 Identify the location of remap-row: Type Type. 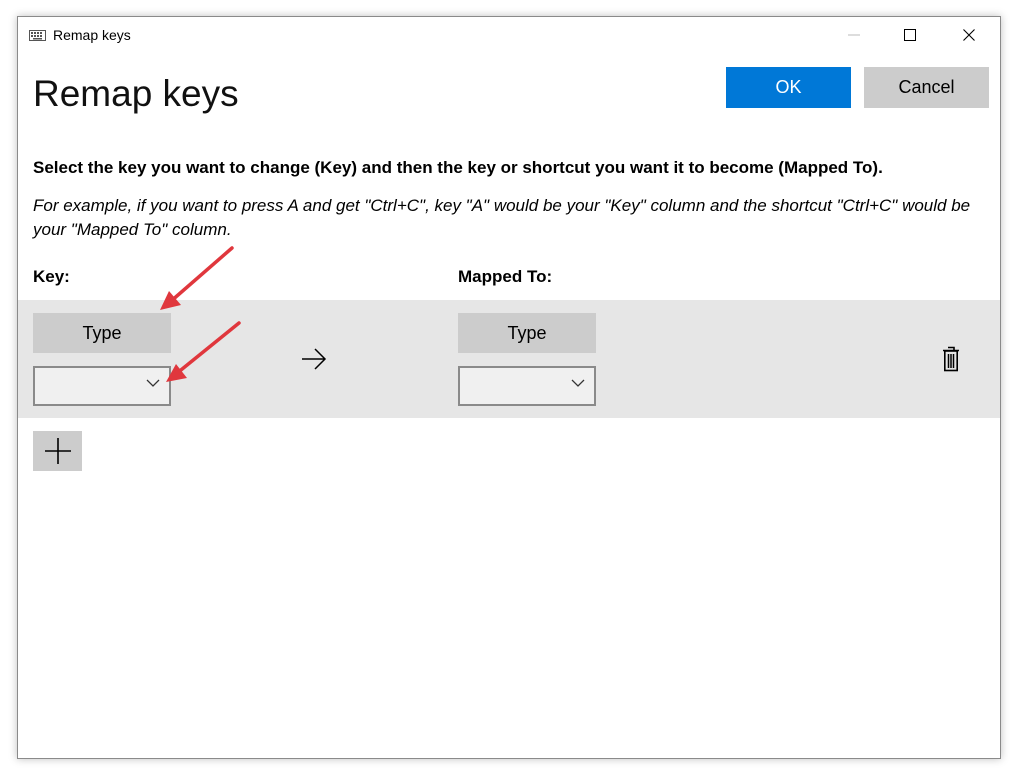
(509, 359).